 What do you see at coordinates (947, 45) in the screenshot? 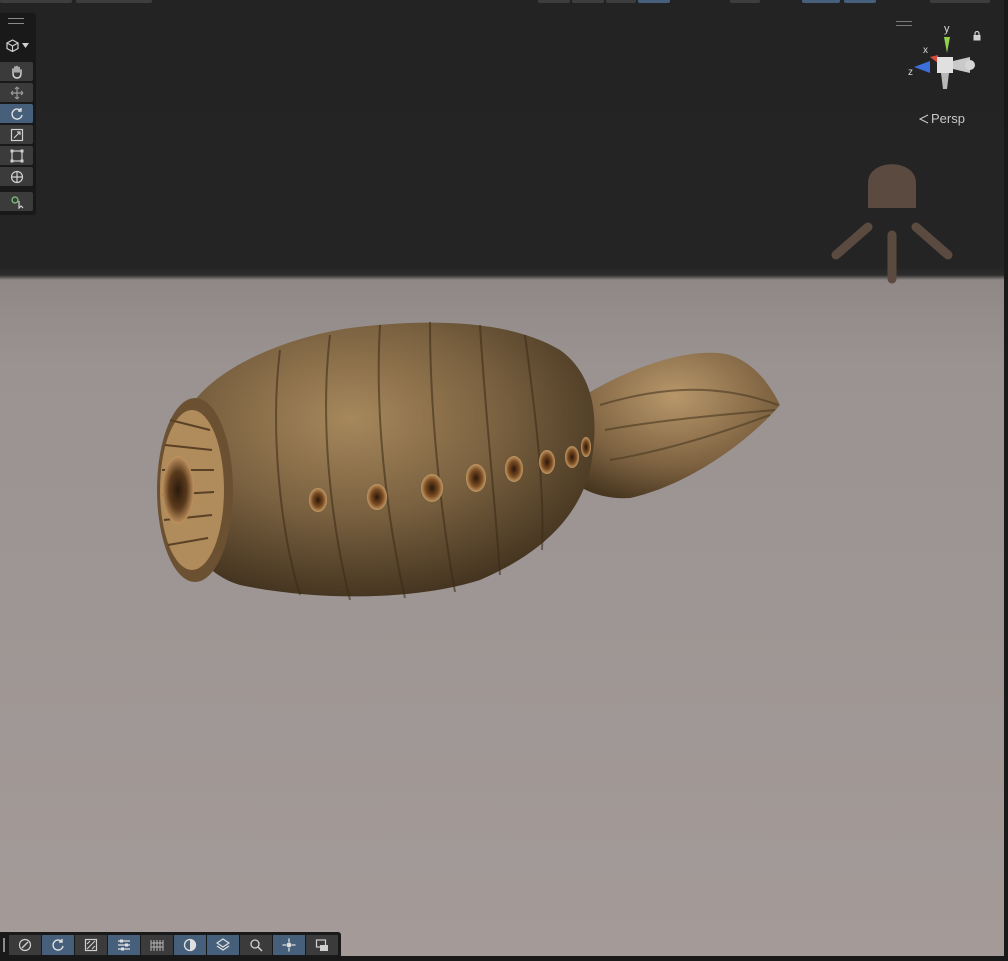
I see `axis-y-cone` at bounding box center [947, 45].